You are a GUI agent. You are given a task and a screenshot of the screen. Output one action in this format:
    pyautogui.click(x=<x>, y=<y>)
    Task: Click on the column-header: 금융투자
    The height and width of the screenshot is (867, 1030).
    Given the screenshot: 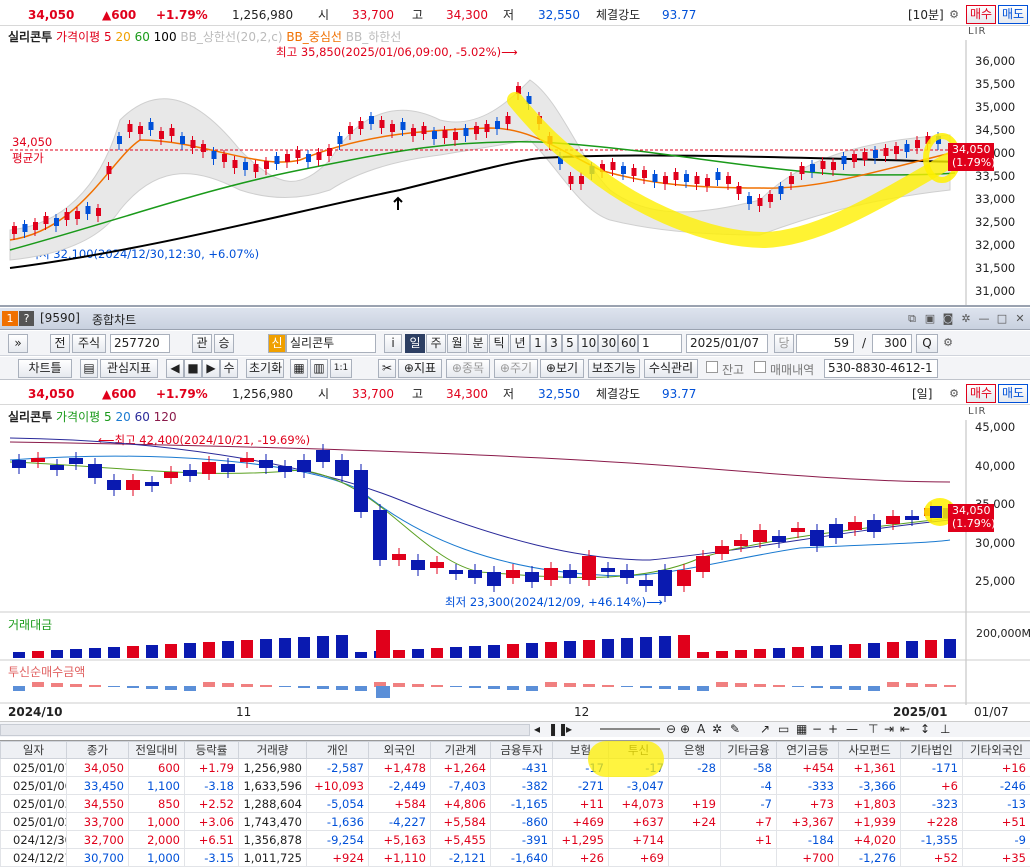 What is the action you would take?
    pyautogui.click(x=522, y=750)
    